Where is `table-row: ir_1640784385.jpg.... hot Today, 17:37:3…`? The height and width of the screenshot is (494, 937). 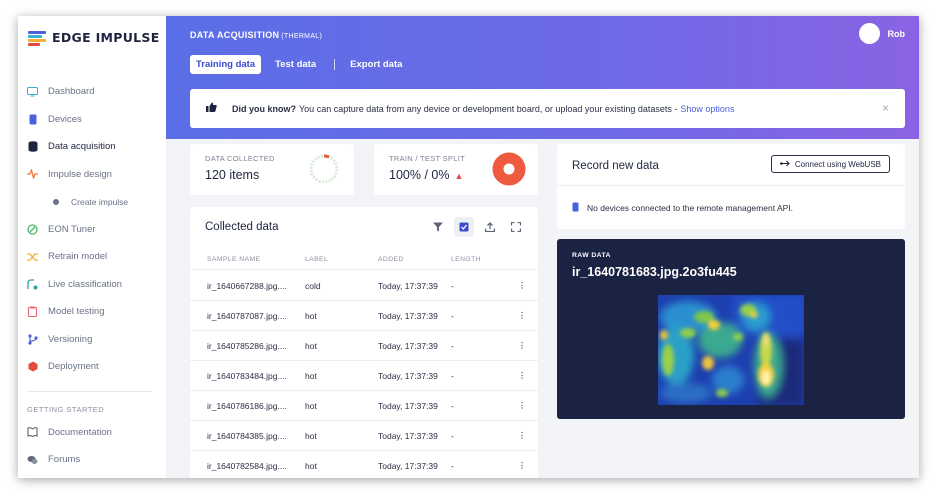 table-row: ir_1640784385.jpg.... hot Today, 17:37:3… is located at coordinates (364, 436).